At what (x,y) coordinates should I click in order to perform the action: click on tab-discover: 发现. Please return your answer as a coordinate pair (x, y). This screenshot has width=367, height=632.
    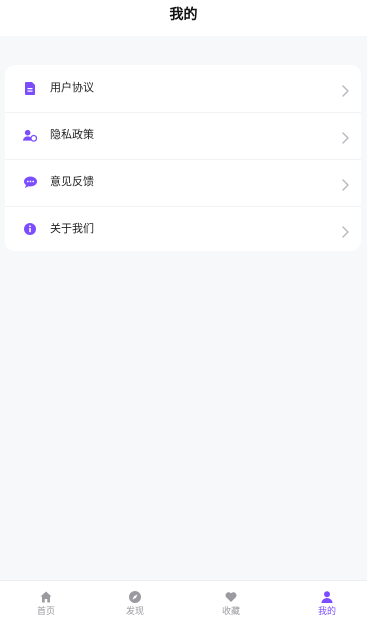
    Looking at the image, I should click on (135, 606).